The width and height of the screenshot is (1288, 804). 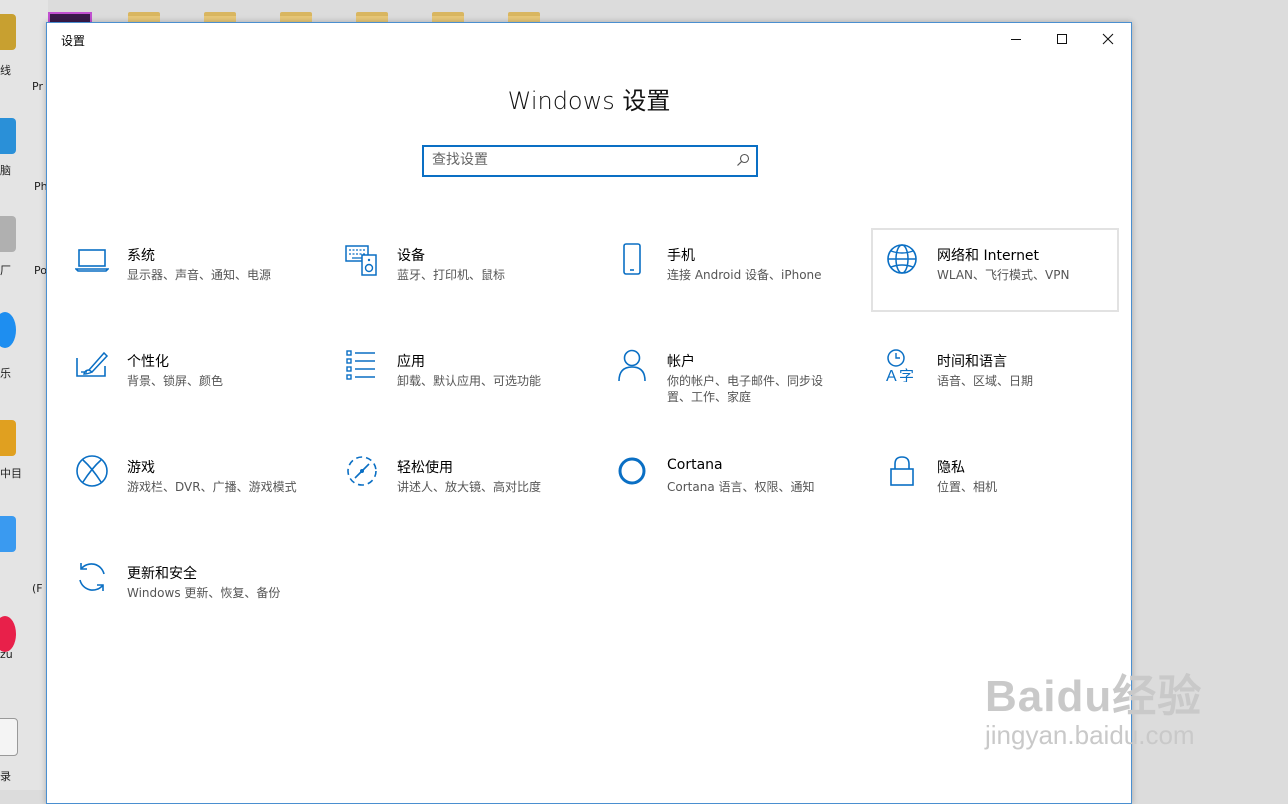 I want to click on minimize-button, so click(x=1016, y=39).